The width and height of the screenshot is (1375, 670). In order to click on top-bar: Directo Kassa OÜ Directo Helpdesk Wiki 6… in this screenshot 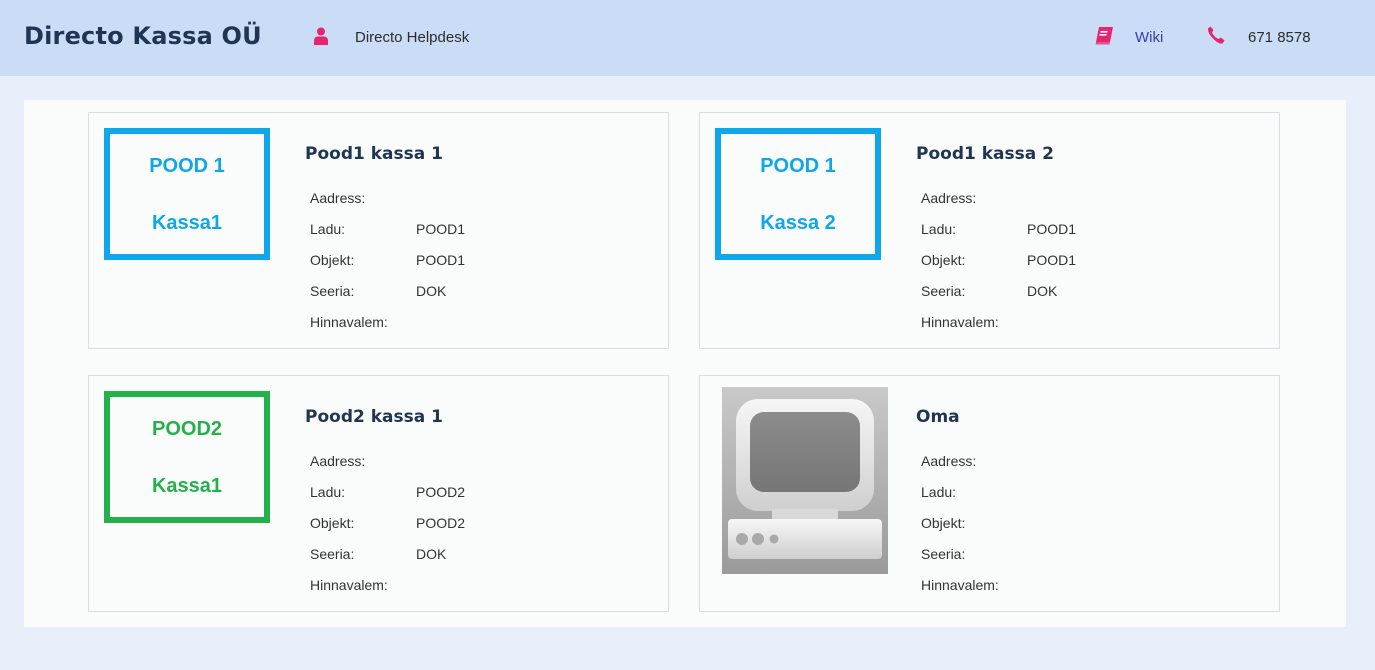, I will do `click(687, 38)`.